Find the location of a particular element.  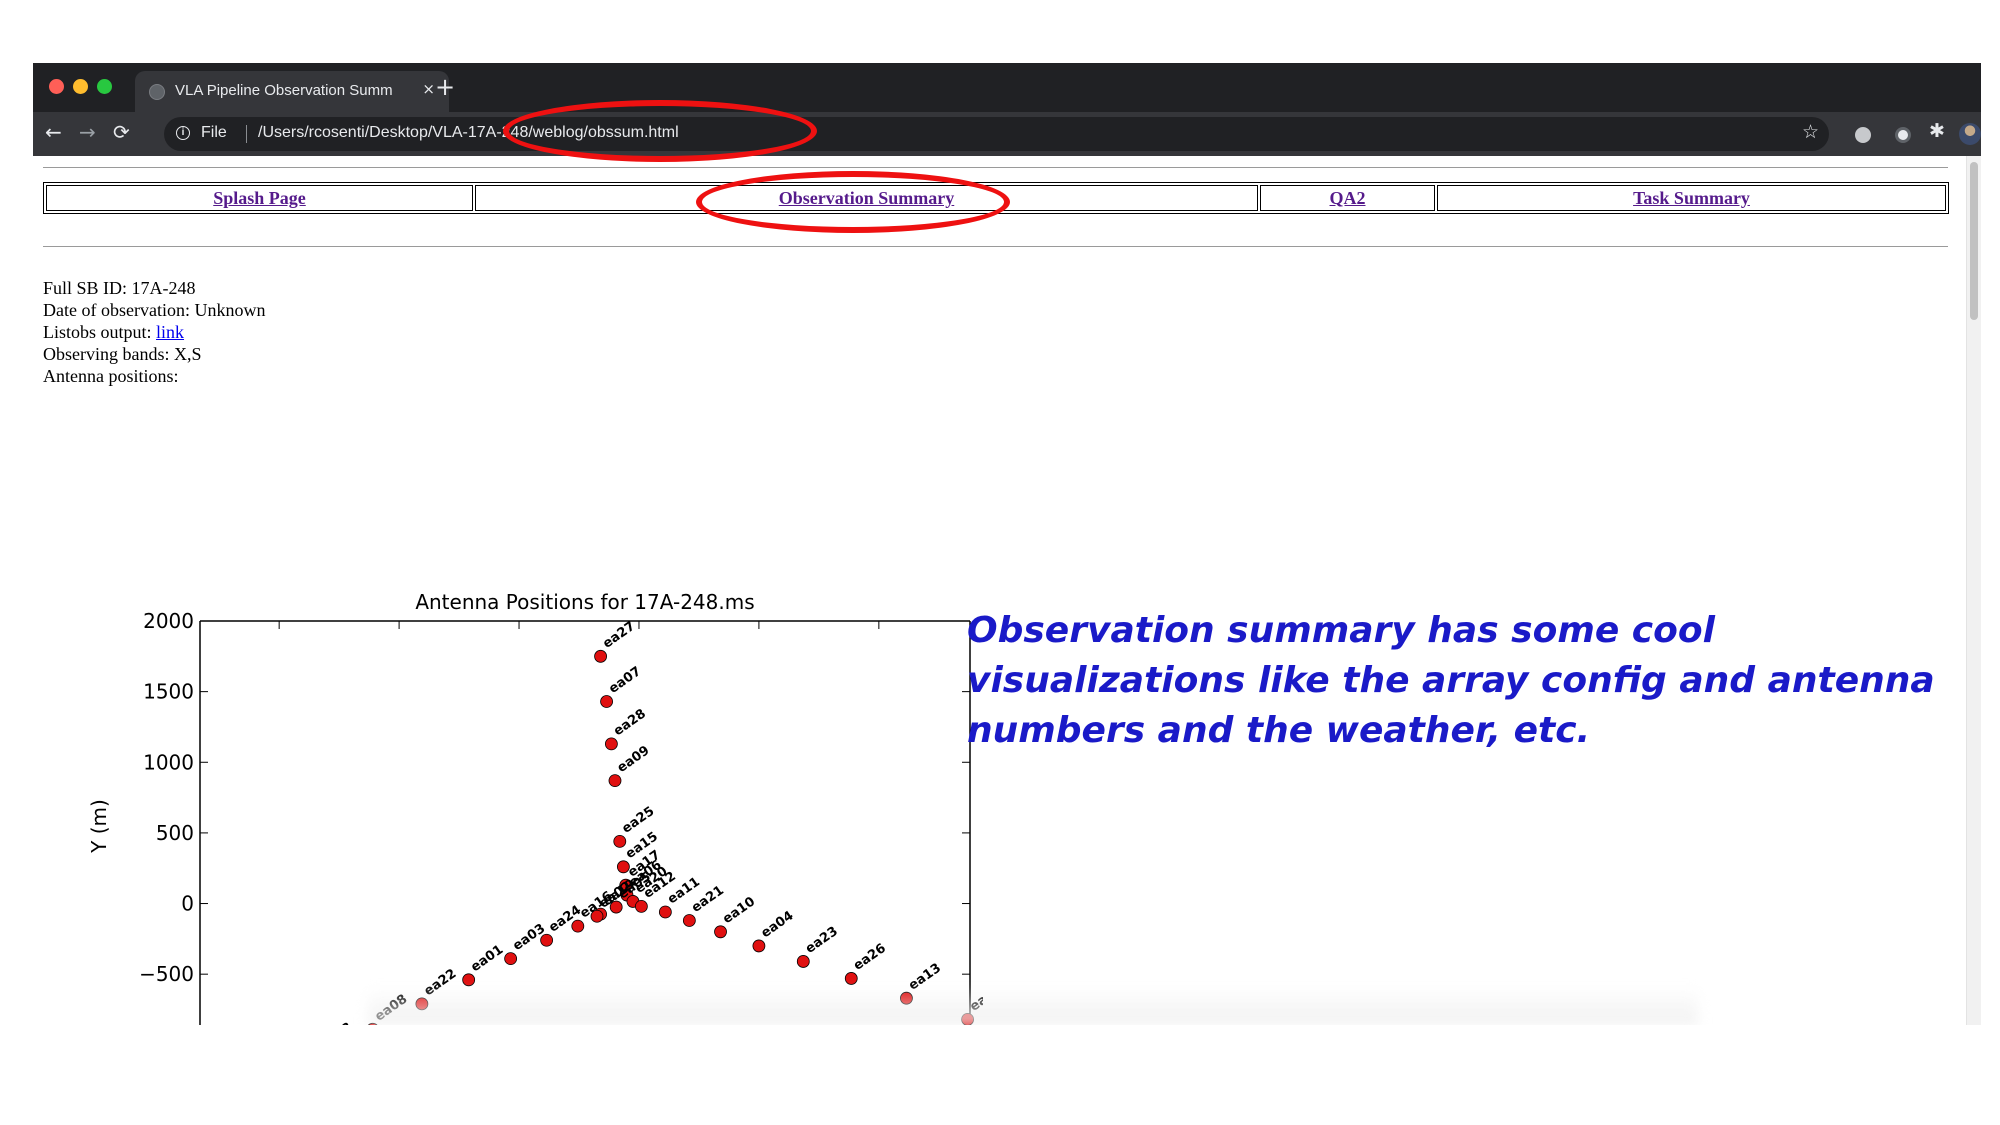

nav-cell-task-summary: Task Summary is located at coordinates (1691, 198).